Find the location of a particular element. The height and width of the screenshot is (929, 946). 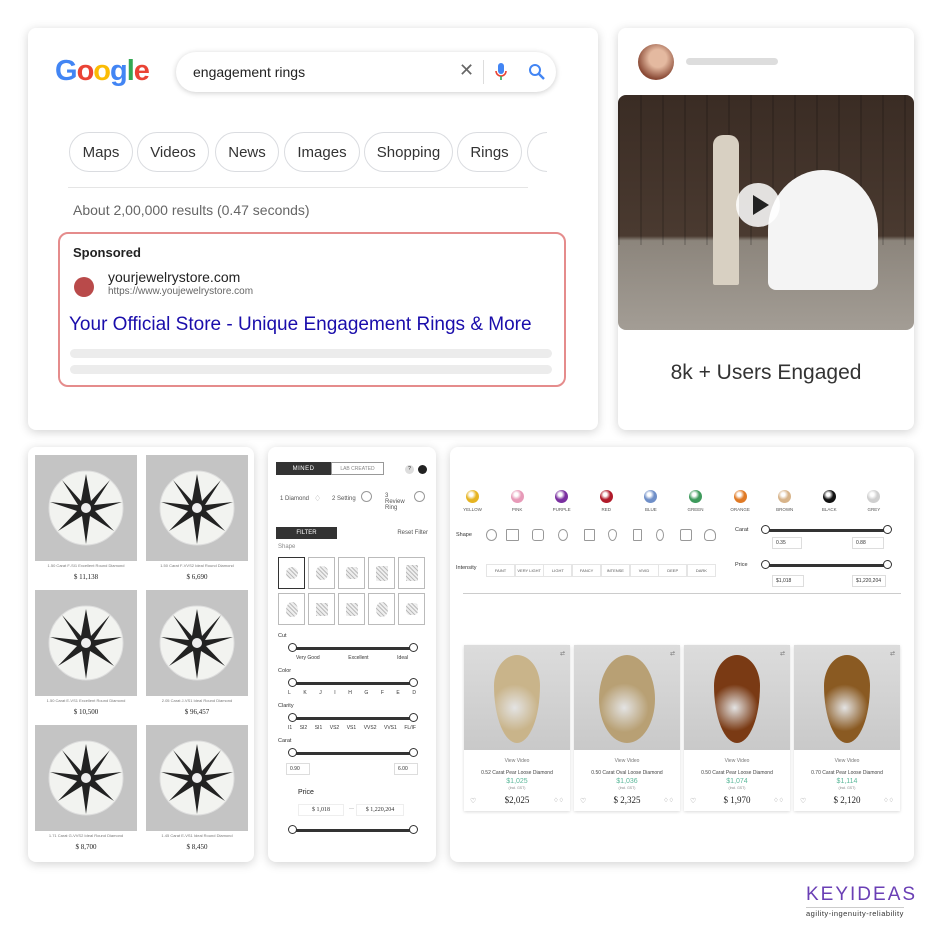

color-blue-swatch is located at coordinates (651, 496).